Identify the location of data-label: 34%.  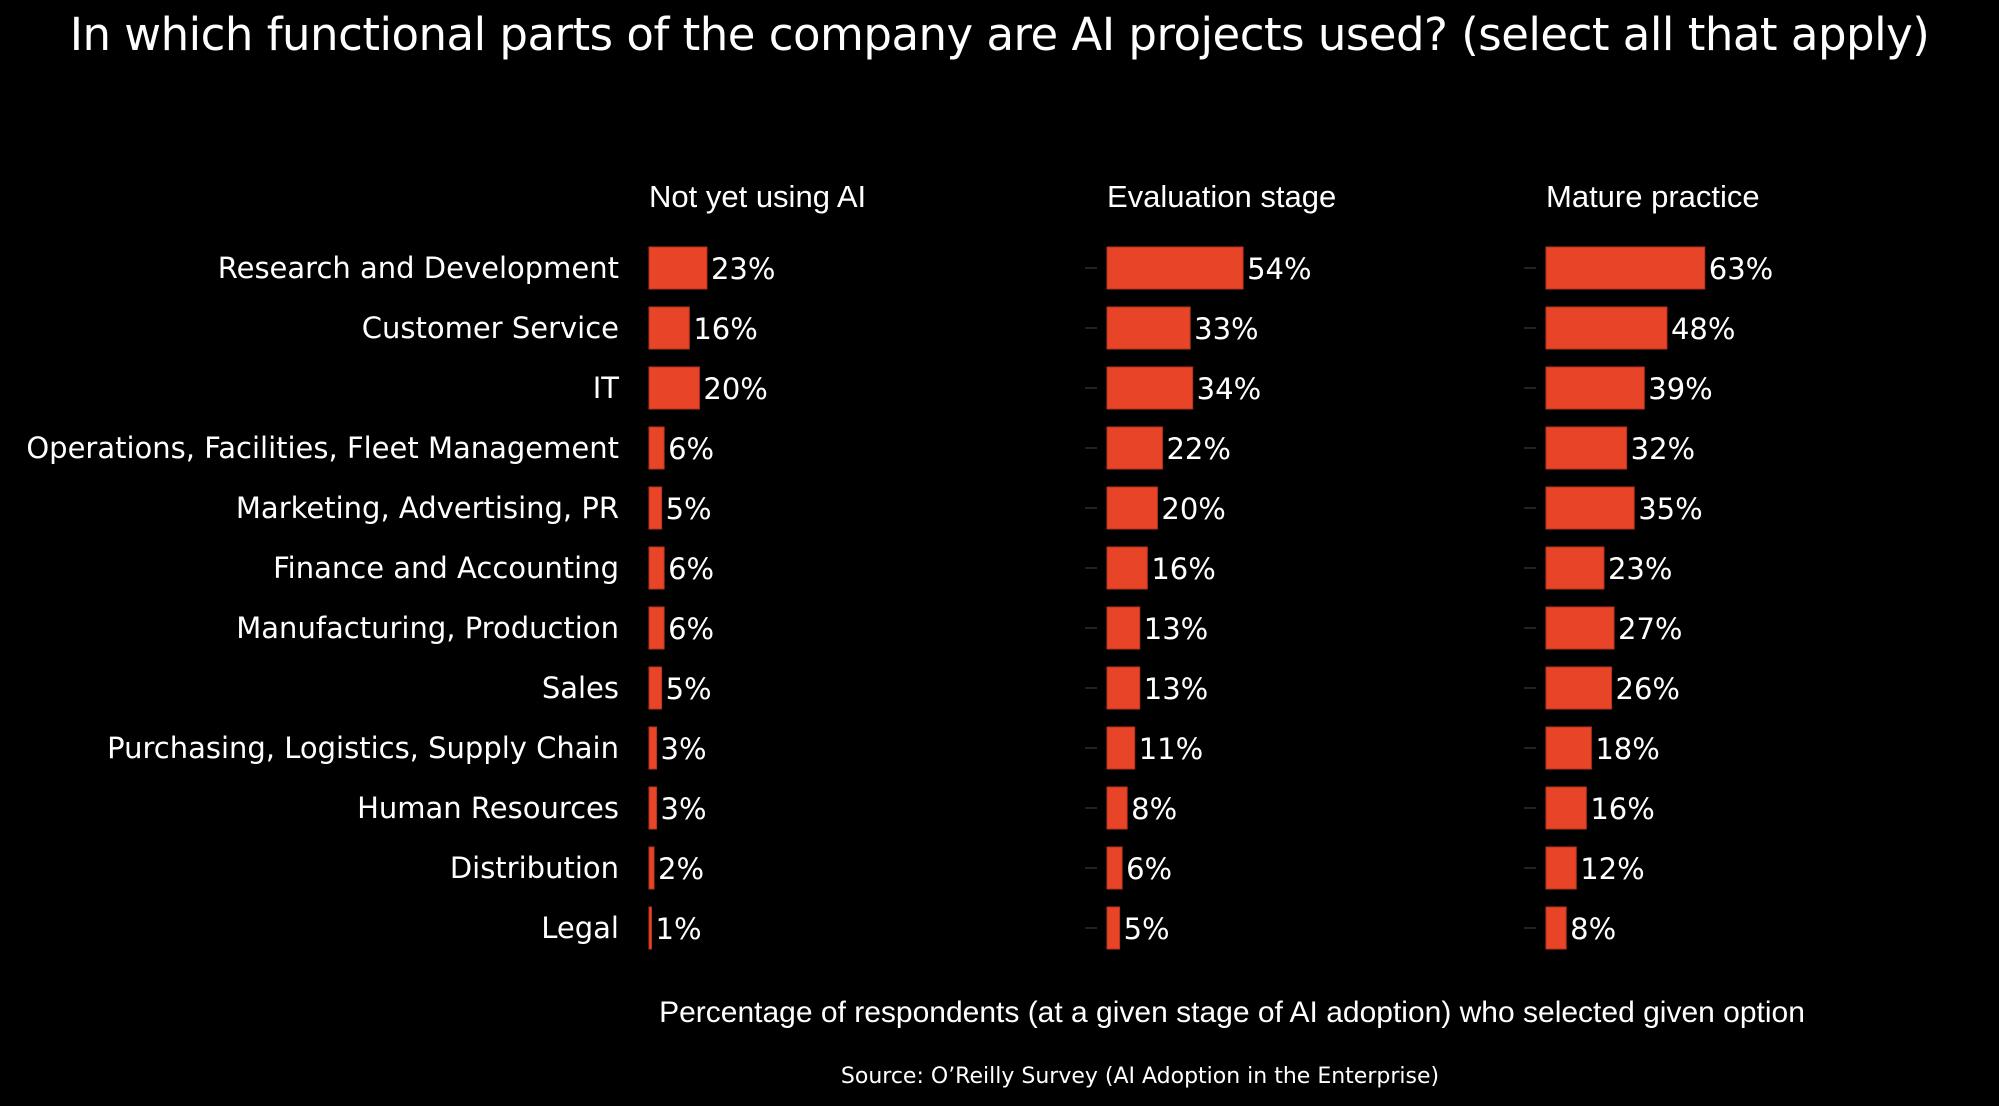
(1229, 389).